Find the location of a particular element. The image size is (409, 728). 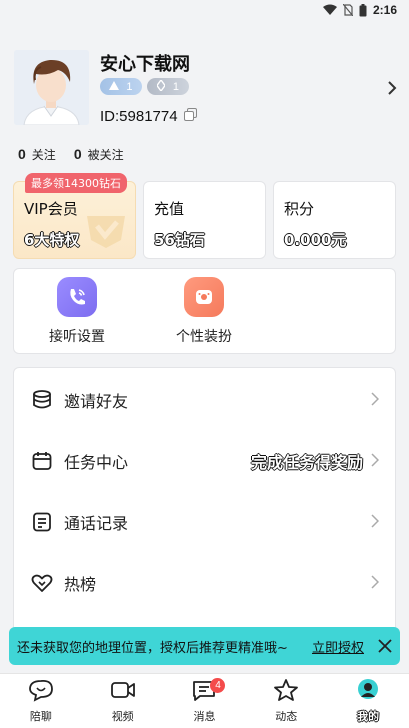

clock: 2:16 is located at coordinates (384, 10).